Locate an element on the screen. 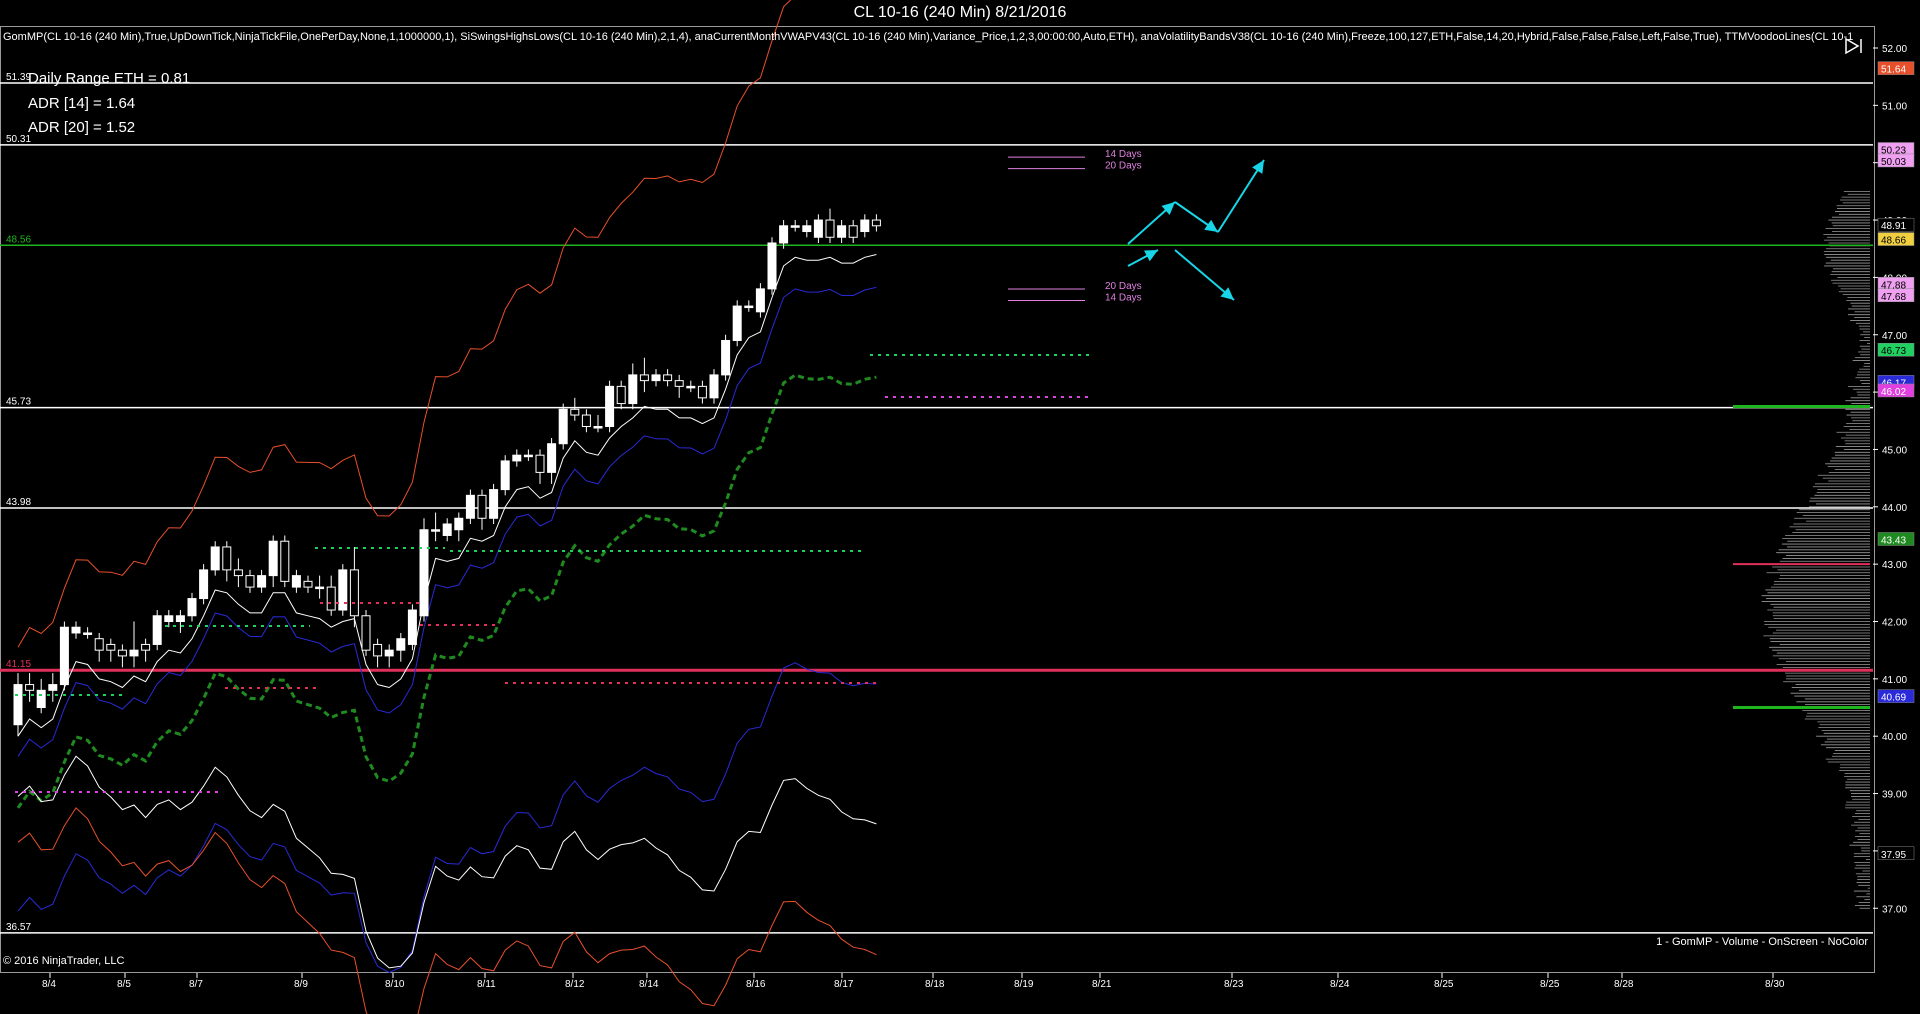  price-tag-label: 48.91 is located at coordinates (1893, 226).